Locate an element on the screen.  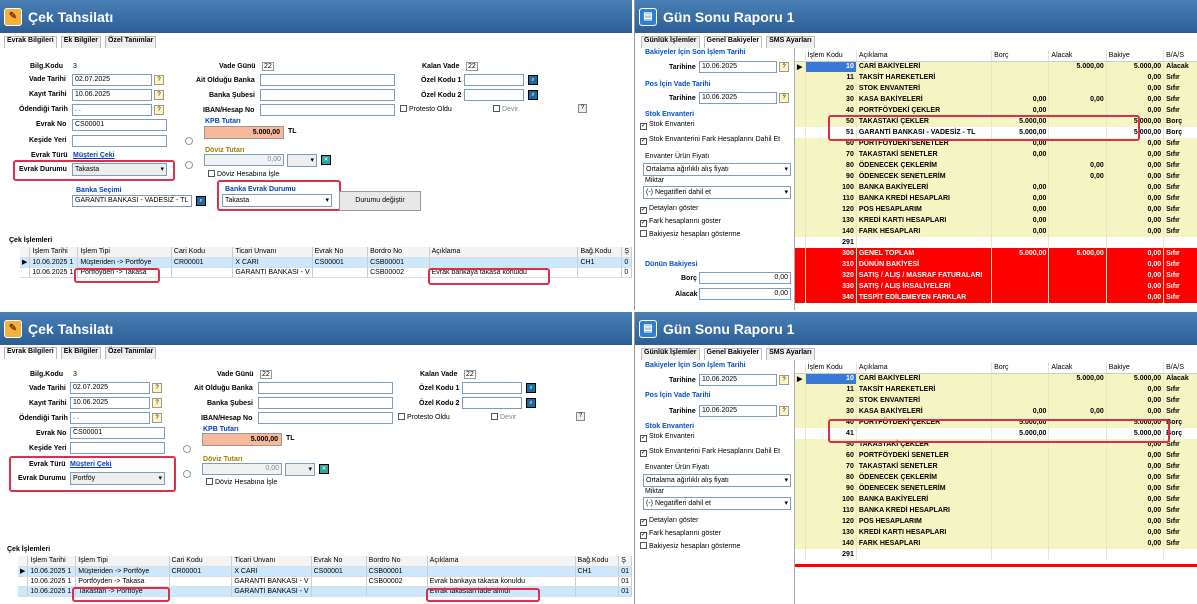
borc-input: 0,00 is located at coordinates (745, 278).